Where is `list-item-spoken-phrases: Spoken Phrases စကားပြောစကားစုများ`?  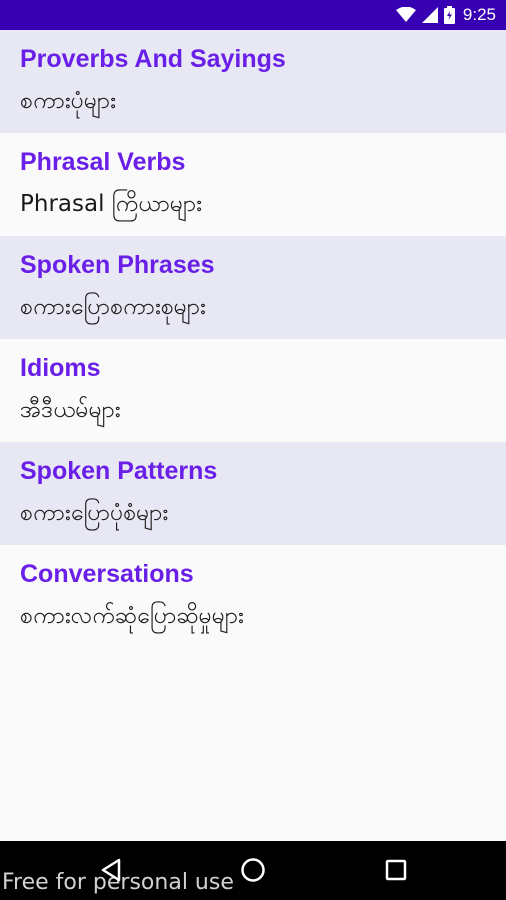
list-item-spoken-phrases: Spoken Phrases စကားပြောစကားစုများ is located at coordinates (253, 287).